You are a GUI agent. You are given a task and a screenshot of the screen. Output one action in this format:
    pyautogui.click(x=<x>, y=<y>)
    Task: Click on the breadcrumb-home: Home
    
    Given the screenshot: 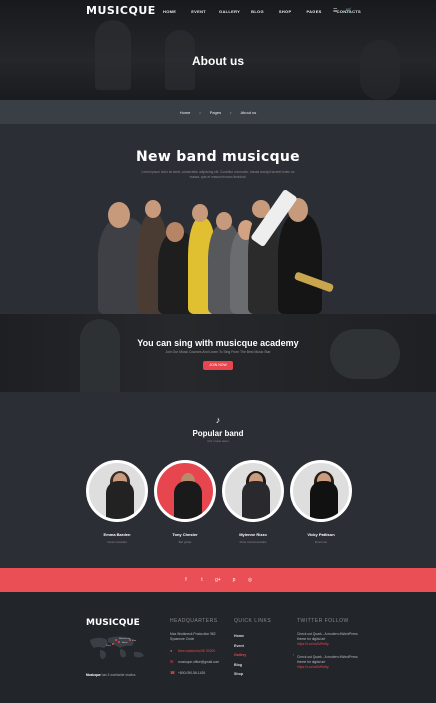 What is the action you would take?
    pyautogui.click(x=185, y=112)
    